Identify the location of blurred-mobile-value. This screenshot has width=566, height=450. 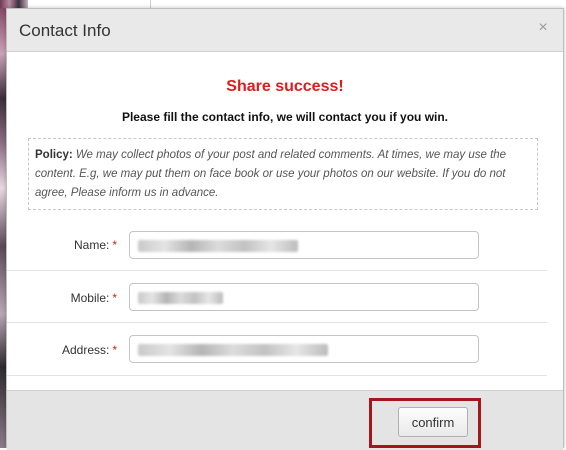
(180, 297).